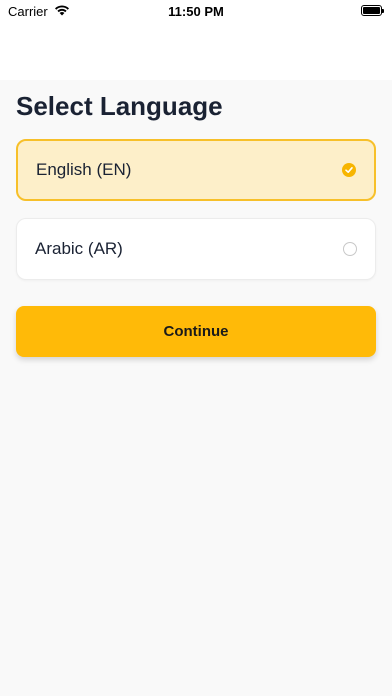 The image size is (392, 696). Describe the element at coordinates (84, 169) in the screenshot. I see `language-option-label: English (EN)` at that location.